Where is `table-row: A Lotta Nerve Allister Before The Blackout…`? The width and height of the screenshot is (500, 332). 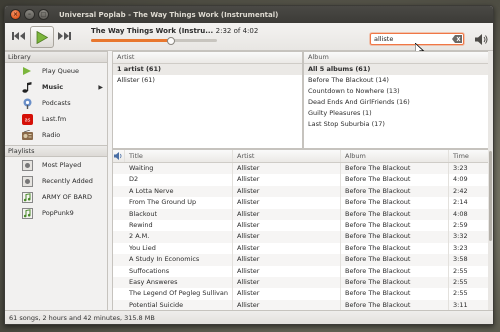 table-row: A Lotta Nerve Allister Before The Blackout… is located at coordinates (300, 191).